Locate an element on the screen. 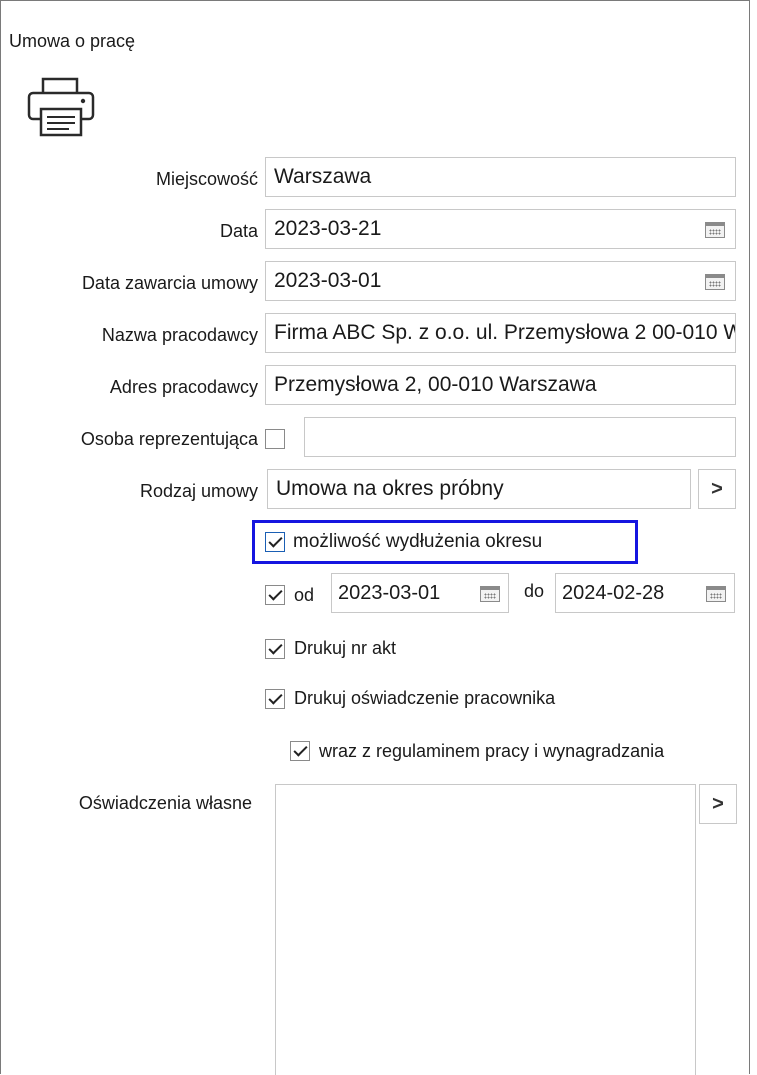 The image size is (757, 1075). nr-akt-label: Drukuj nr akt is located at coordinates (345, 648).